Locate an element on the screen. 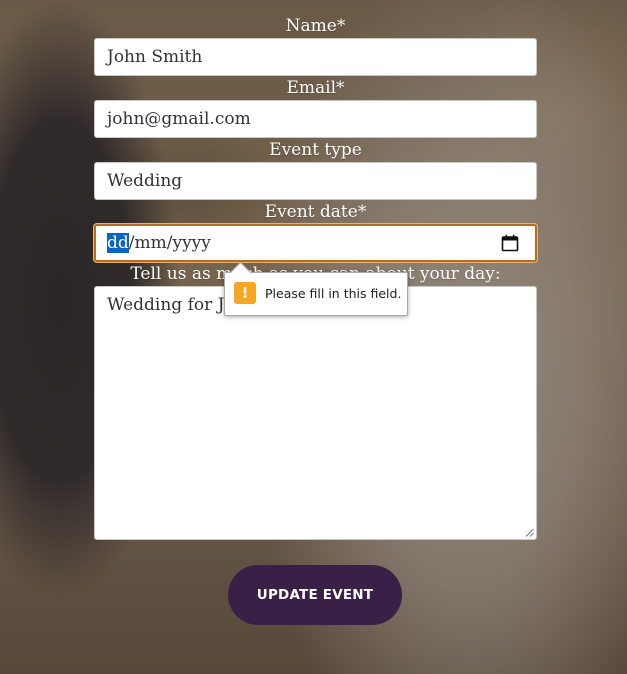  event-type-label: Event type is located at coordinates (315, 150).